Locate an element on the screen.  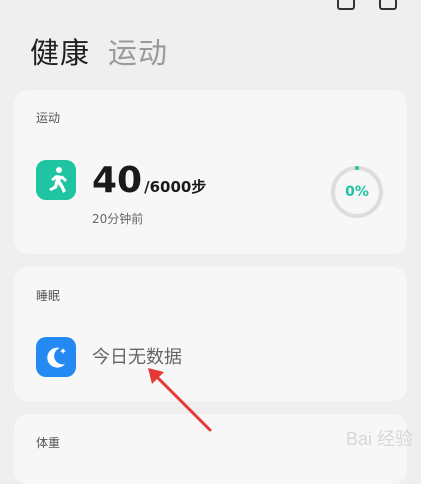
tab-exercise: 运动 is located at coordinates (138, 51).